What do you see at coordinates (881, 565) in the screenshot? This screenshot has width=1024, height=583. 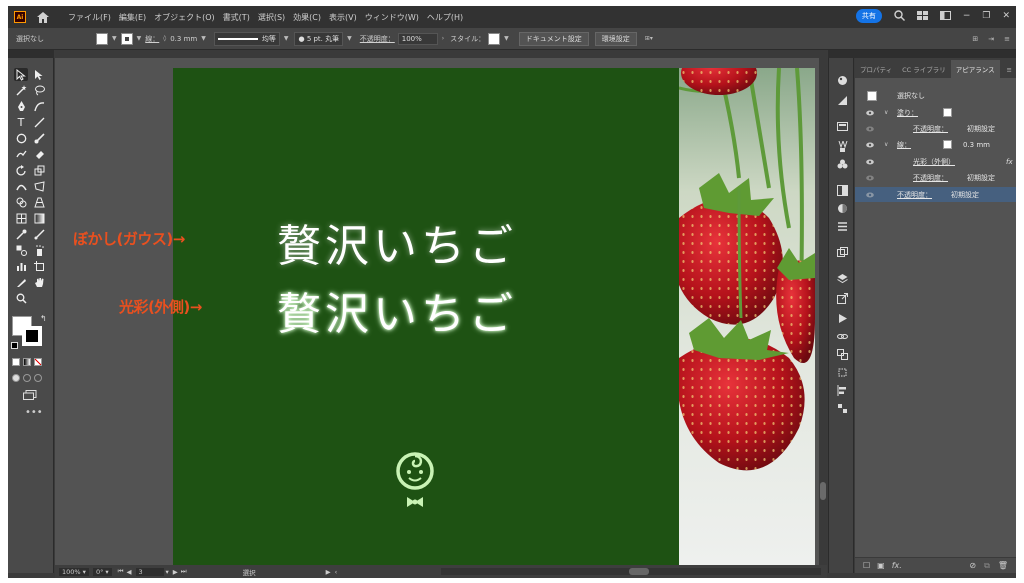 I see `add-fill-icon: ▣` at bounding box center [881, 565].